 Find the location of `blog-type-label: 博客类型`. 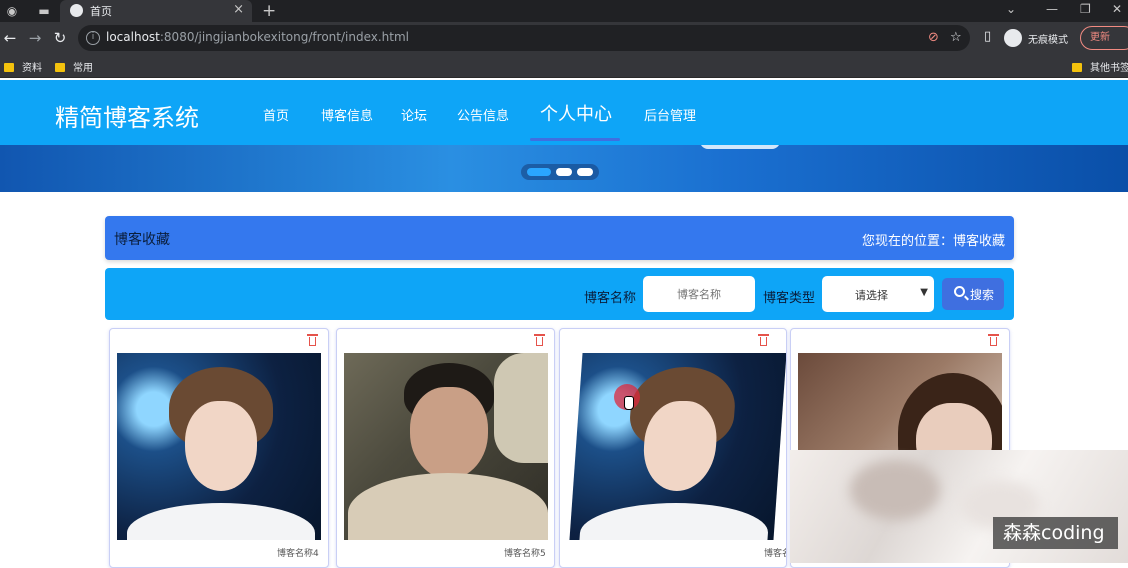

blog-type-label: 博客类型 is located at coordinates (789, 298).